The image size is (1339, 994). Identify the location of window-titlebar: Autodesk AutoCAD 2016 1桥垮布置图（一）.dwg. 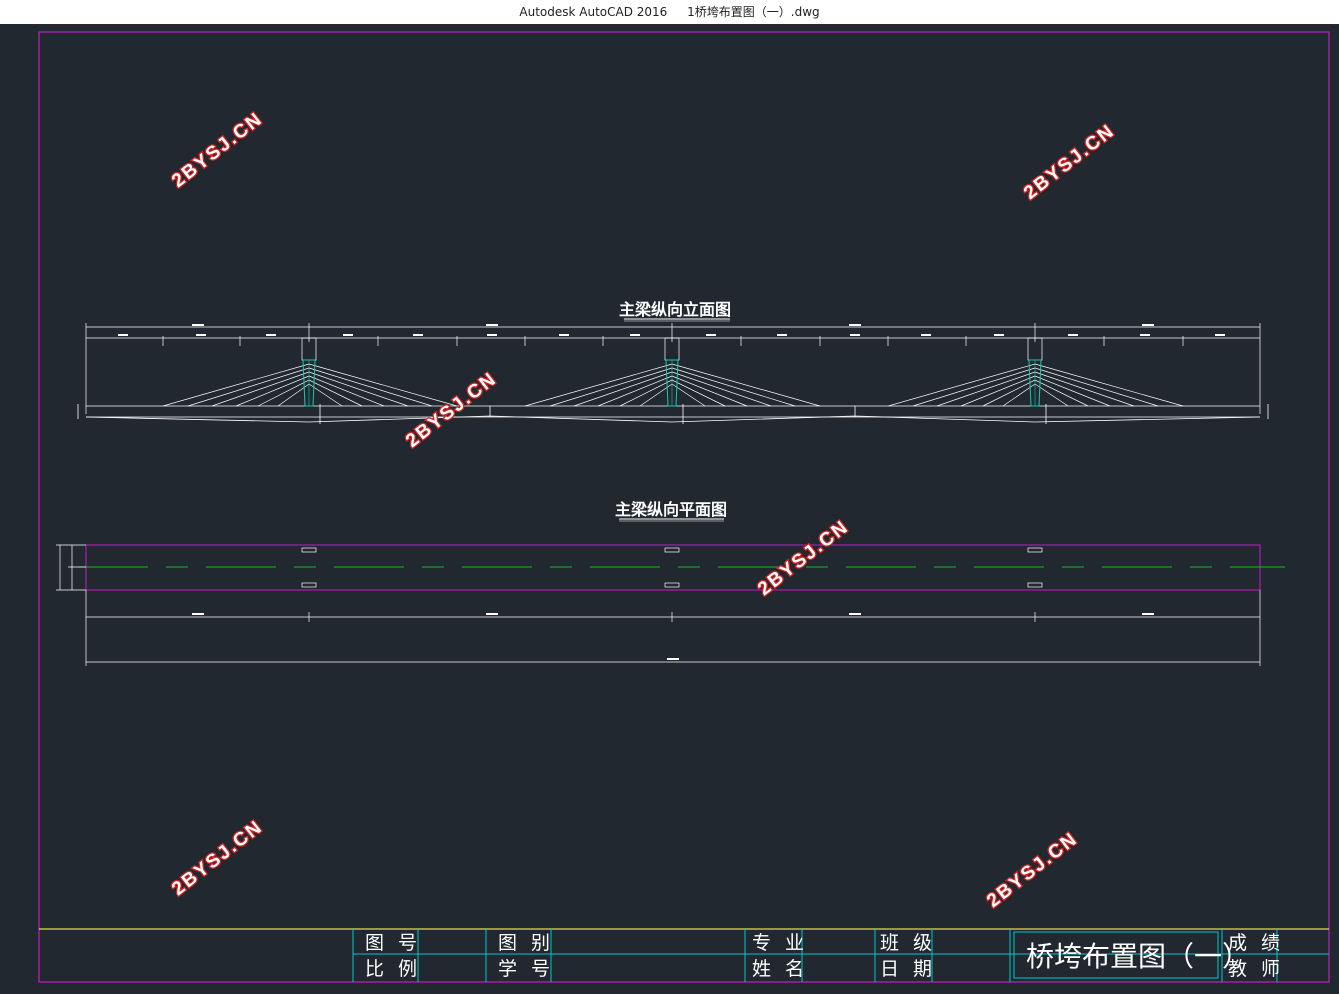
(669, 12).